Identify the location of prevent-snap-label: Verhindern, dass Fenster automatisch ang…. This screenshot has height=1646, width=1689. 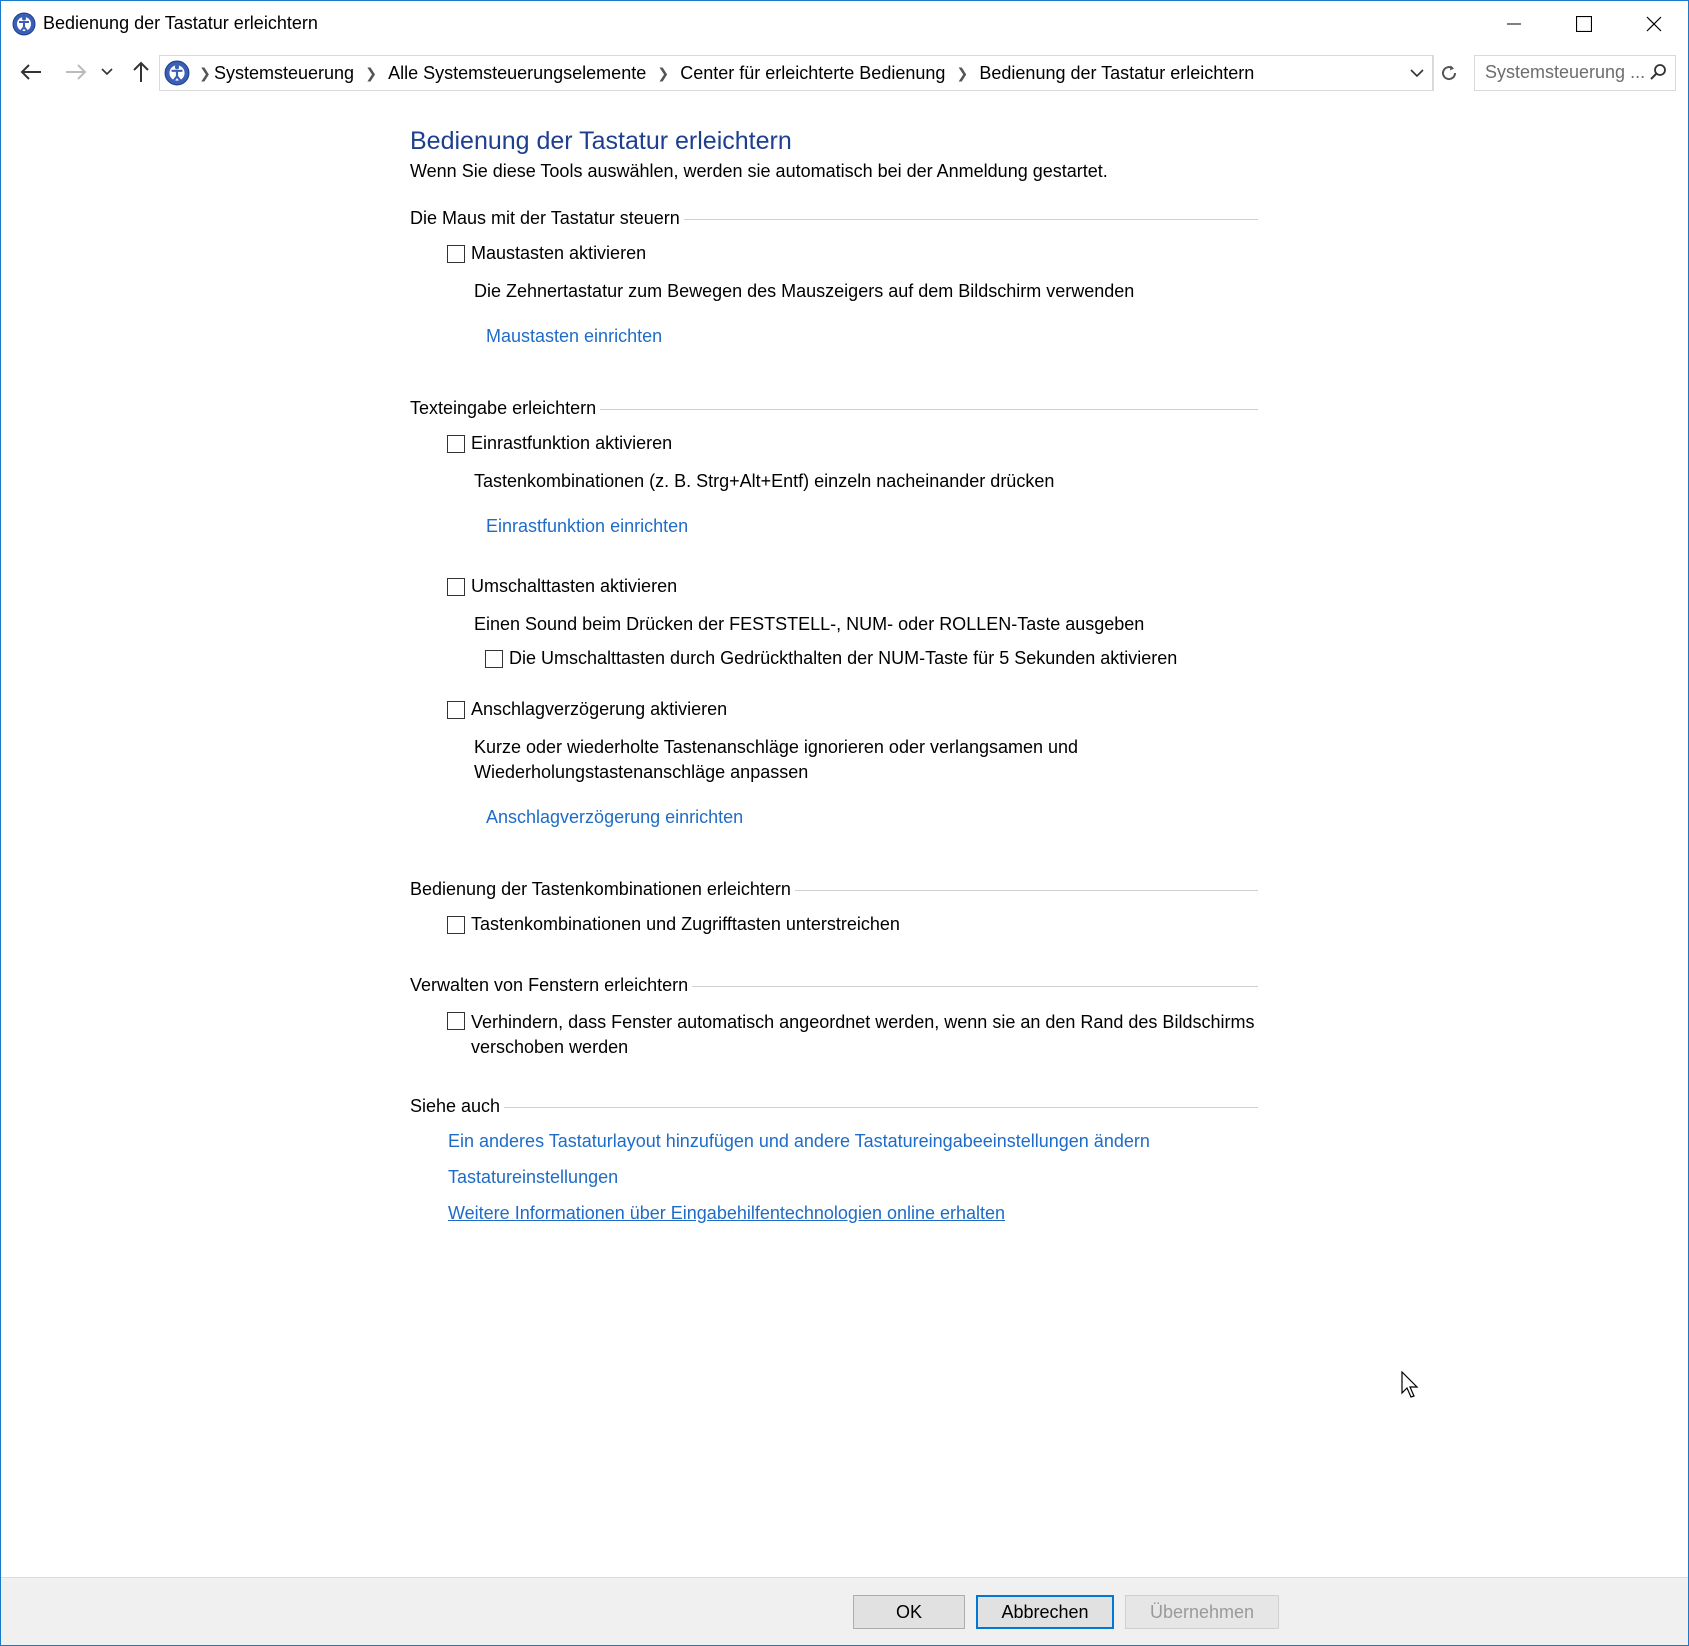
(862, 1035).